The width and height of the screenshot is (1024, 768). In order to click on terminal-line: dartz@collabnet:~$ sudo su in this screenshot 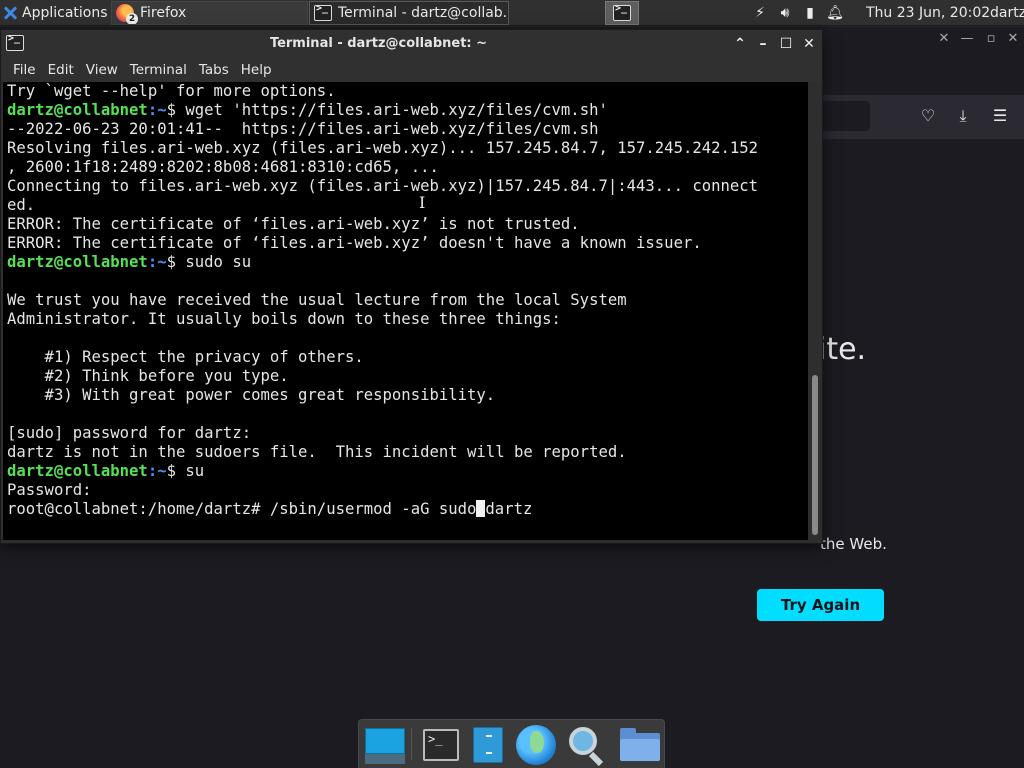, I will do `click(407, 262)`.